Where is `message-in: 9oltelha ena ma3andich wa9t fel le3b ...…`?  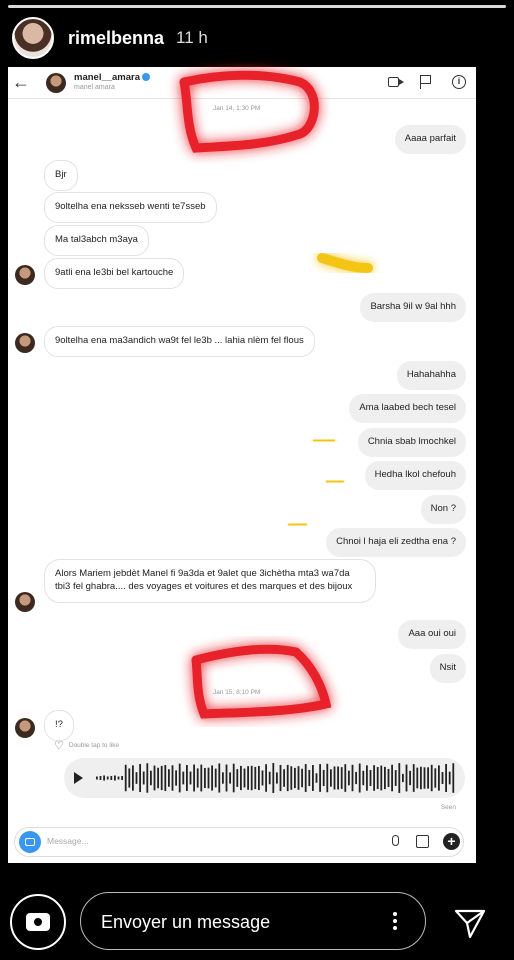 message-in: 9oltelha ena ma3andich wa9t fel le3b ...… is located at coordinates (179, 341).